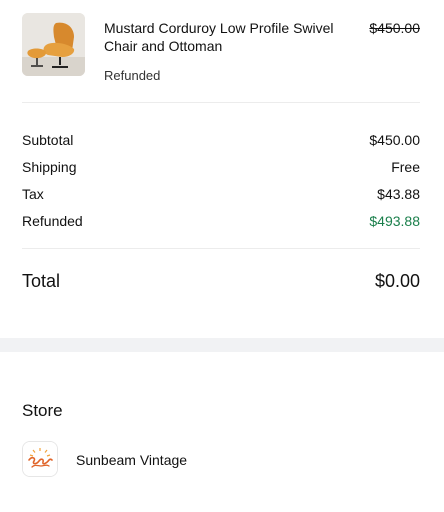 This screenshot has width=444, height=512. I want to click on item-status: Refunded, so click(132, 75).